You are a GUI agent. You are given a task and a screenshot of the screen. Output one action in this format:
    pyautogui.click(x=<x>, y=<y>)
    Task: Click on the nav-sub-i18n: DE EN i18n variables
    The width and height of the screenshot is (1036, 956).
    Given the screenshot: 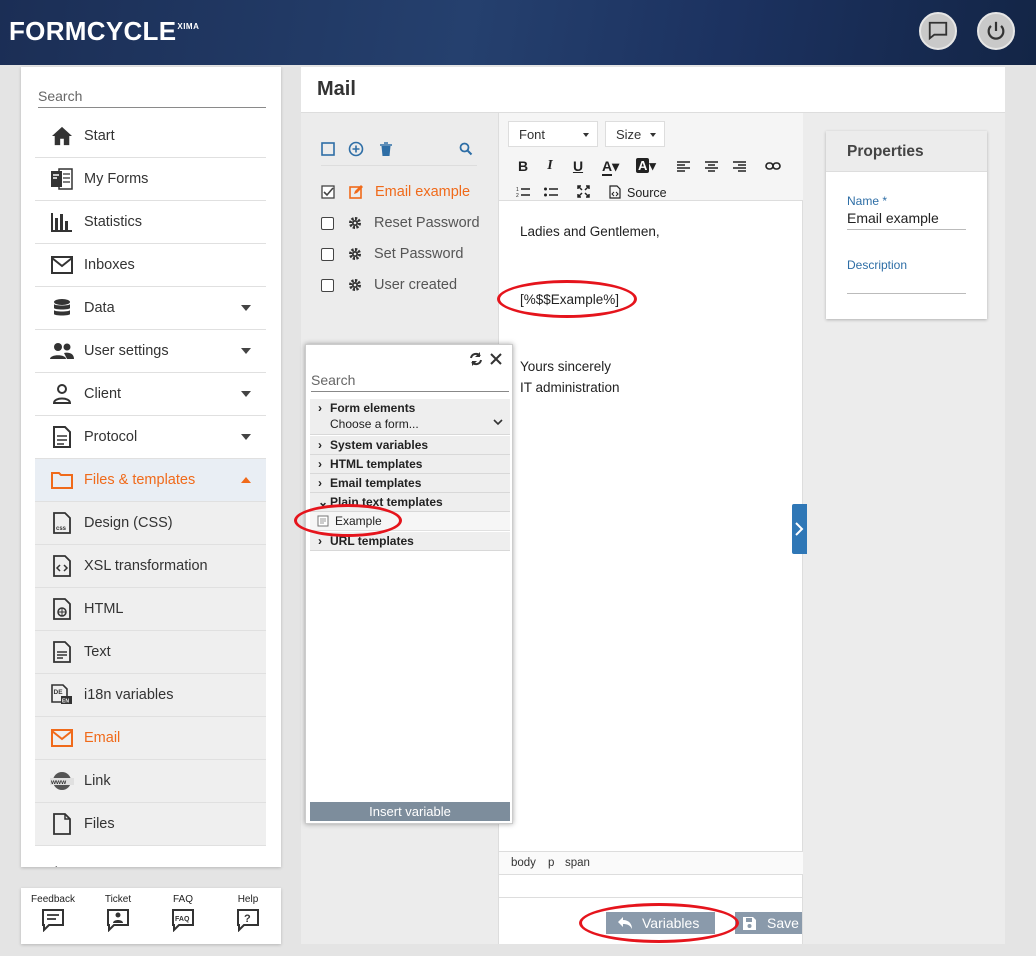 What is the action you would take?
    pyautogui.click(x=150, y=695)
    